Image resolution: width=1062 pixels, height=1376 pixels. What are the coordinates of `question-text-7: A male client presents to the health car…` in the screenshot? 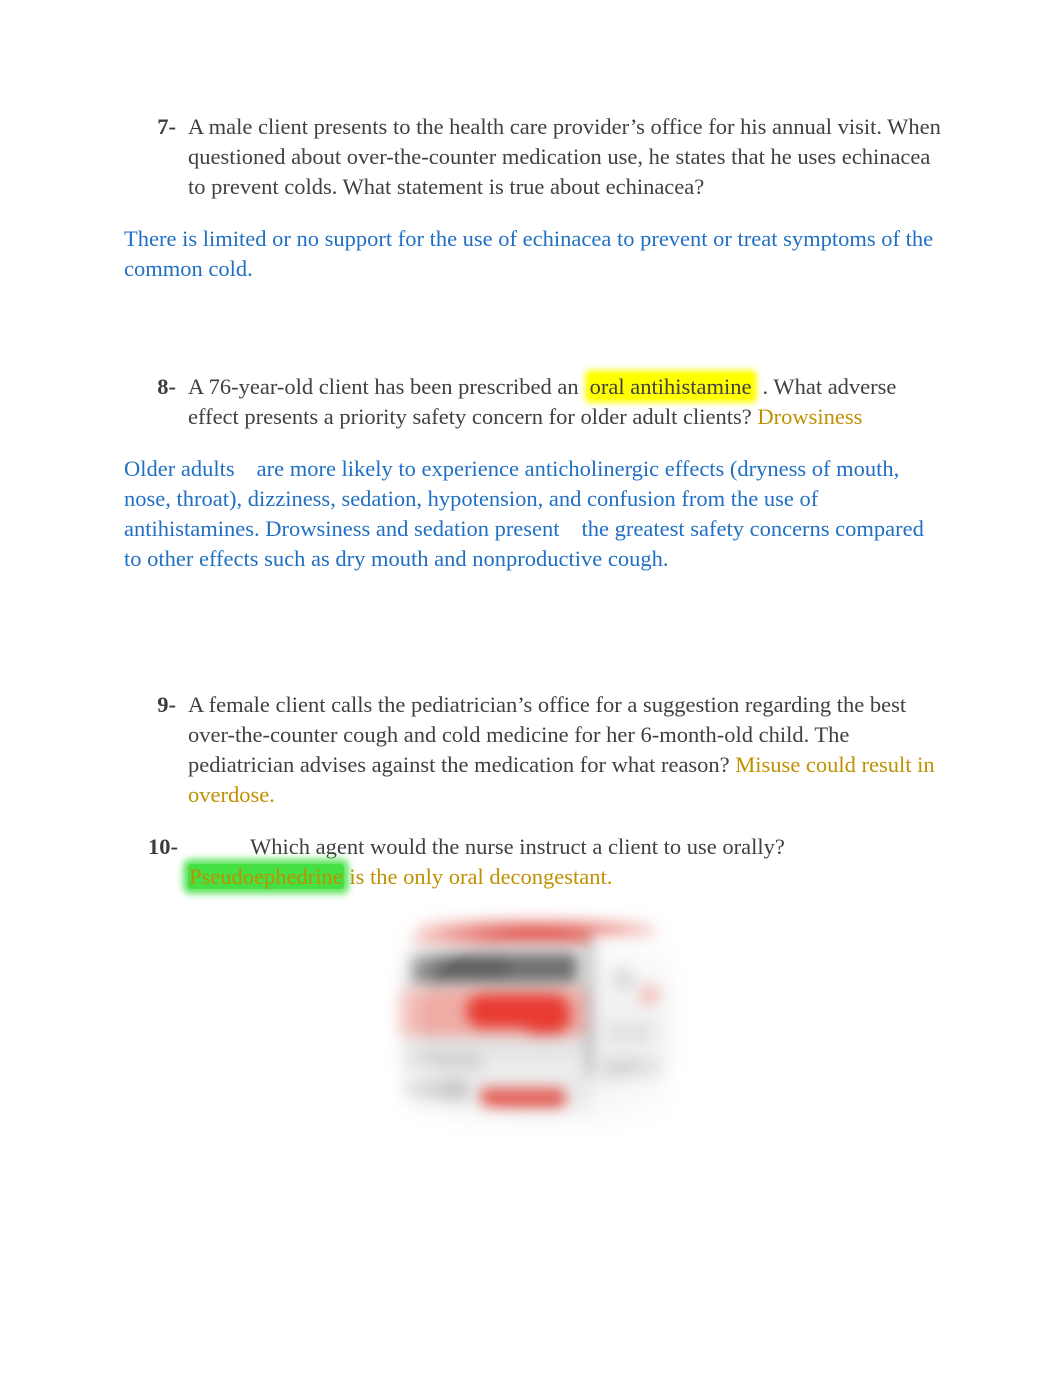 It's located at (564, 156).